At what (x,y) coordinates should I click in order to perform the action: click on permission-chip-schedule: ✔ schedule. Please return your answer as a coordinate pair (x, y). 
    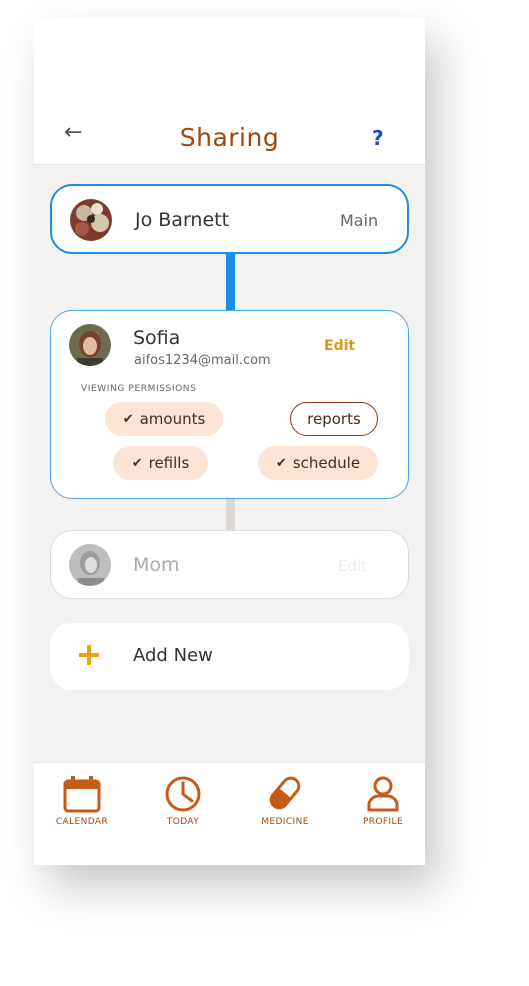
    Looking at the image, I should click on (318, 463).